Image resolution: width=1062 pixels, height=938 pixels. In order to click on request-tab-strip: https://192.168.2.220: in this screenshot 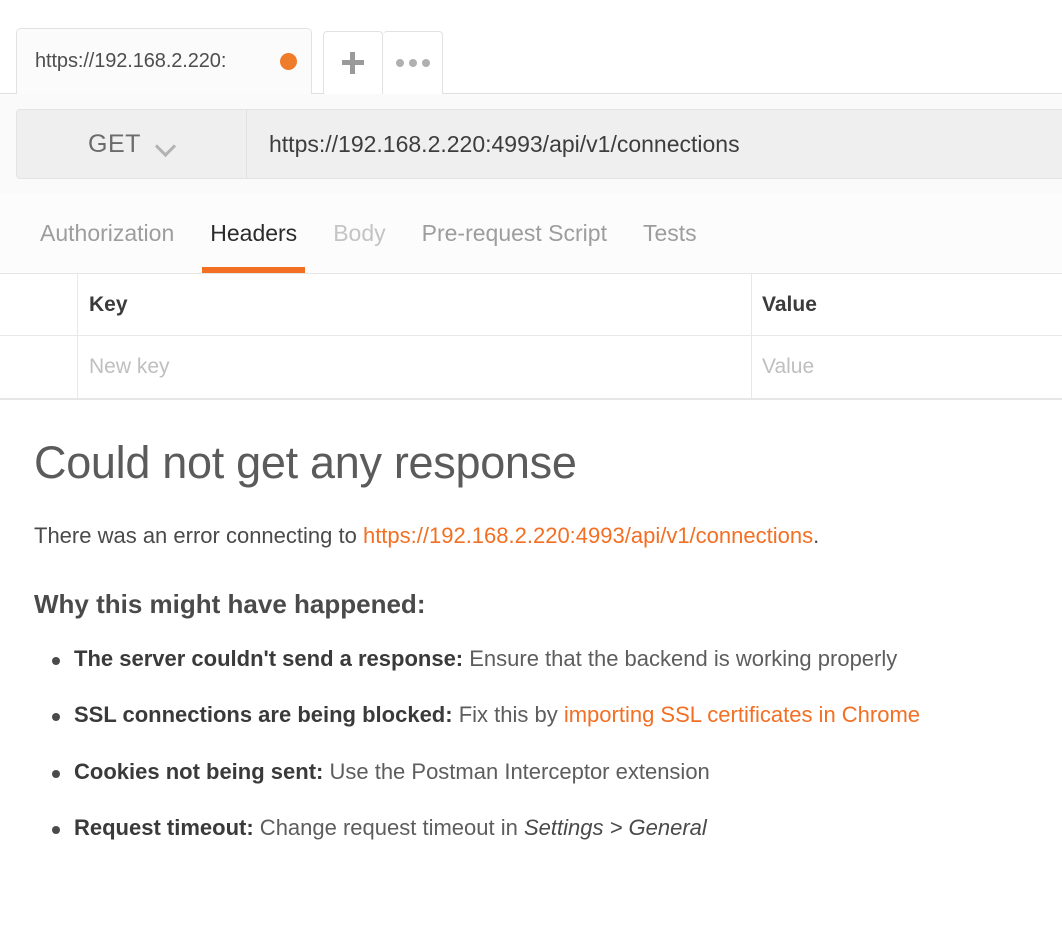, I will do `click(531, 47)`.